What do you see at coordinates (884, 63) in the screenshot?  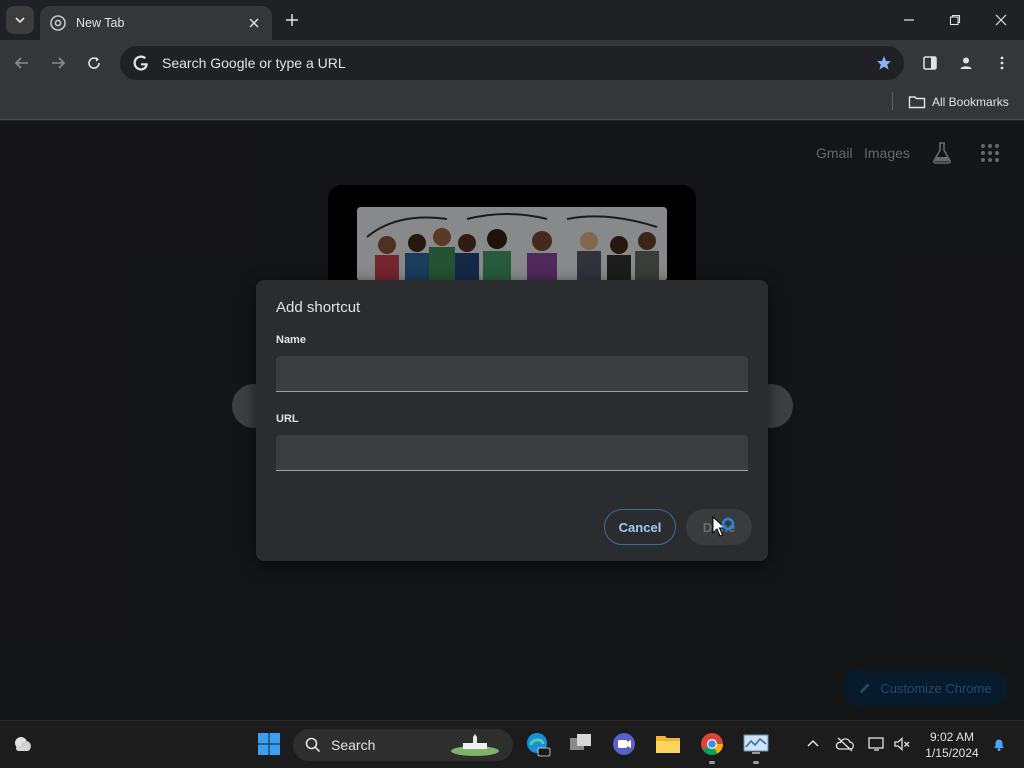 I see `bookmark-star-icon` at bounding box center [884, 63].